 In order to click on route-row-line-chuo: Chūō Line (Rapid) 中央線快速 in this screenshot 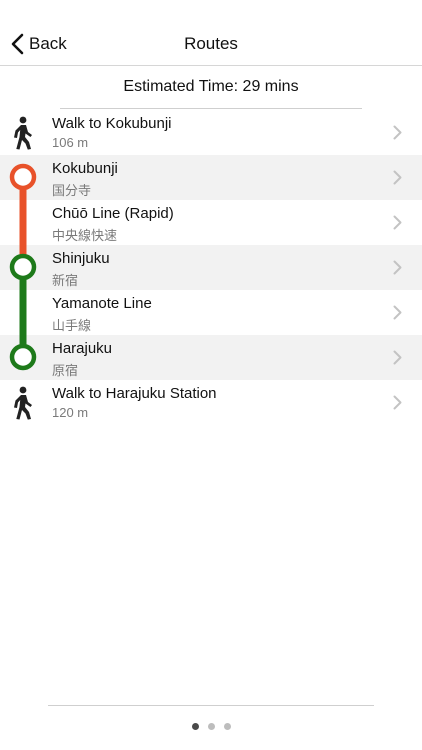, I will do `click(211, 222)`.